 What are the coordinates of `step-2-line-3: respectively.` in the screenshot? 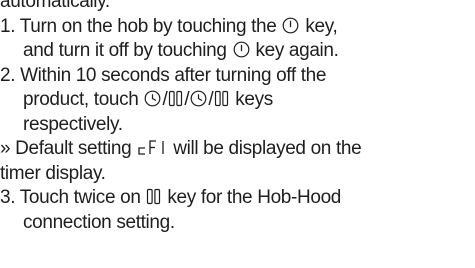 It's located at (73, 124).